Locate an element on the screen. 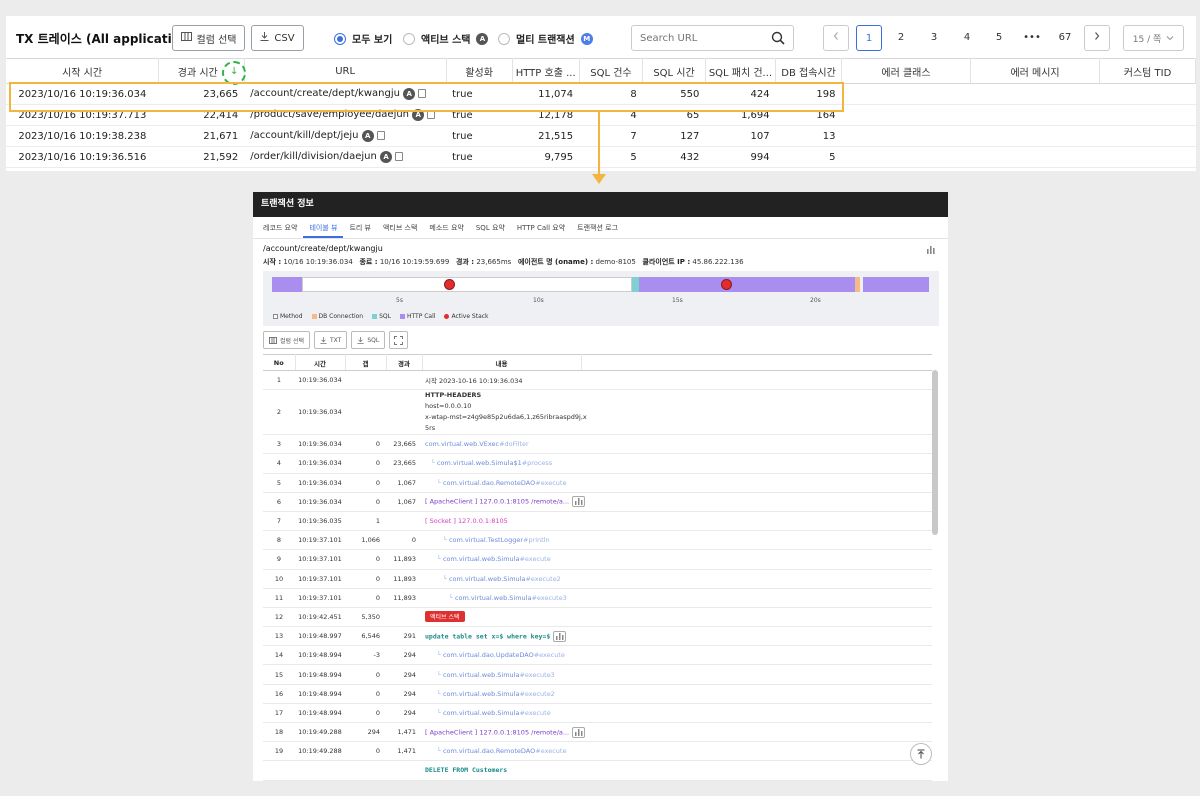  col-error-class: 에러 클래스 is located at coordinates (906, 71).